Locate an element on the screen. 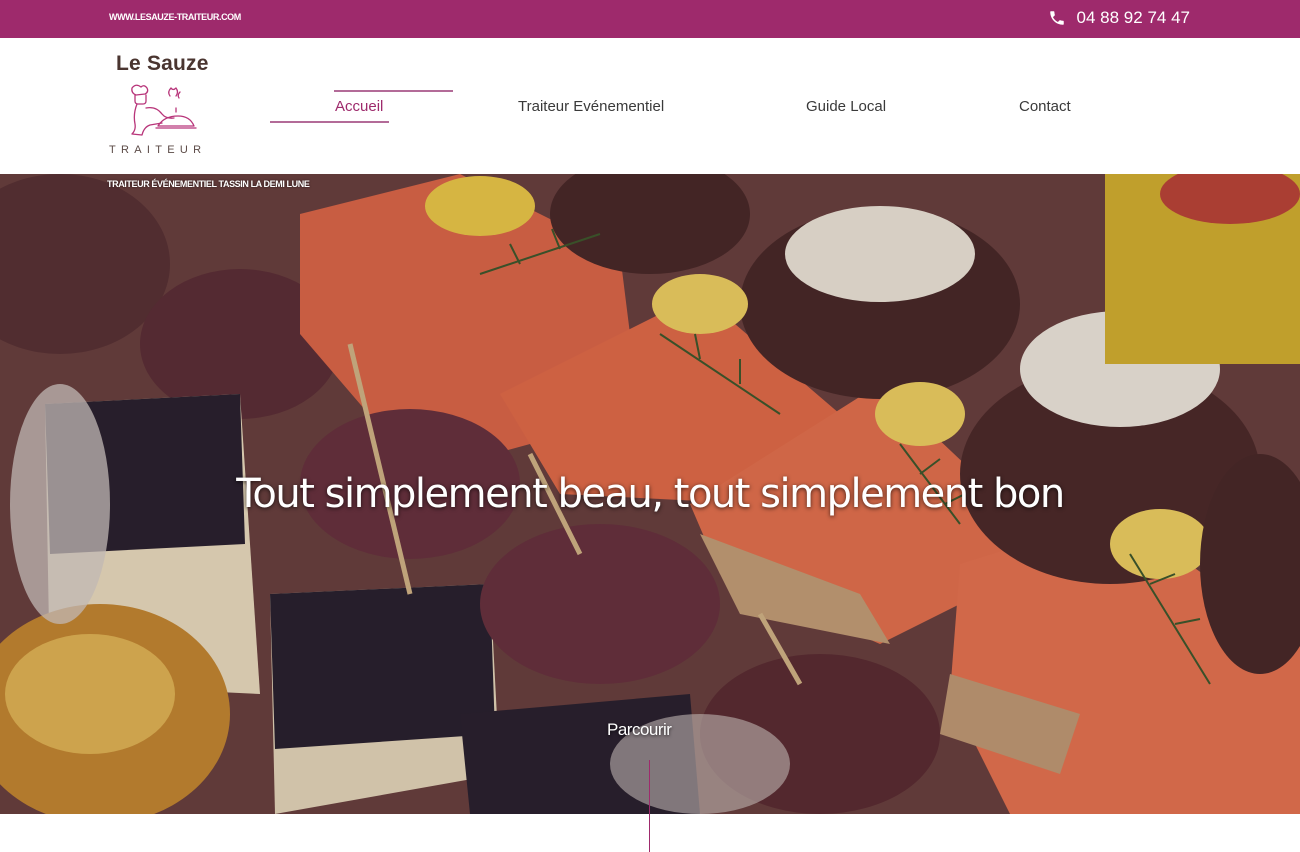 Image resolution: width=1300 pixels, height=852 pixels. nav-item-traiteur-evenementiel: Traiteur Evénementiel is located at coordinates (591, 106).